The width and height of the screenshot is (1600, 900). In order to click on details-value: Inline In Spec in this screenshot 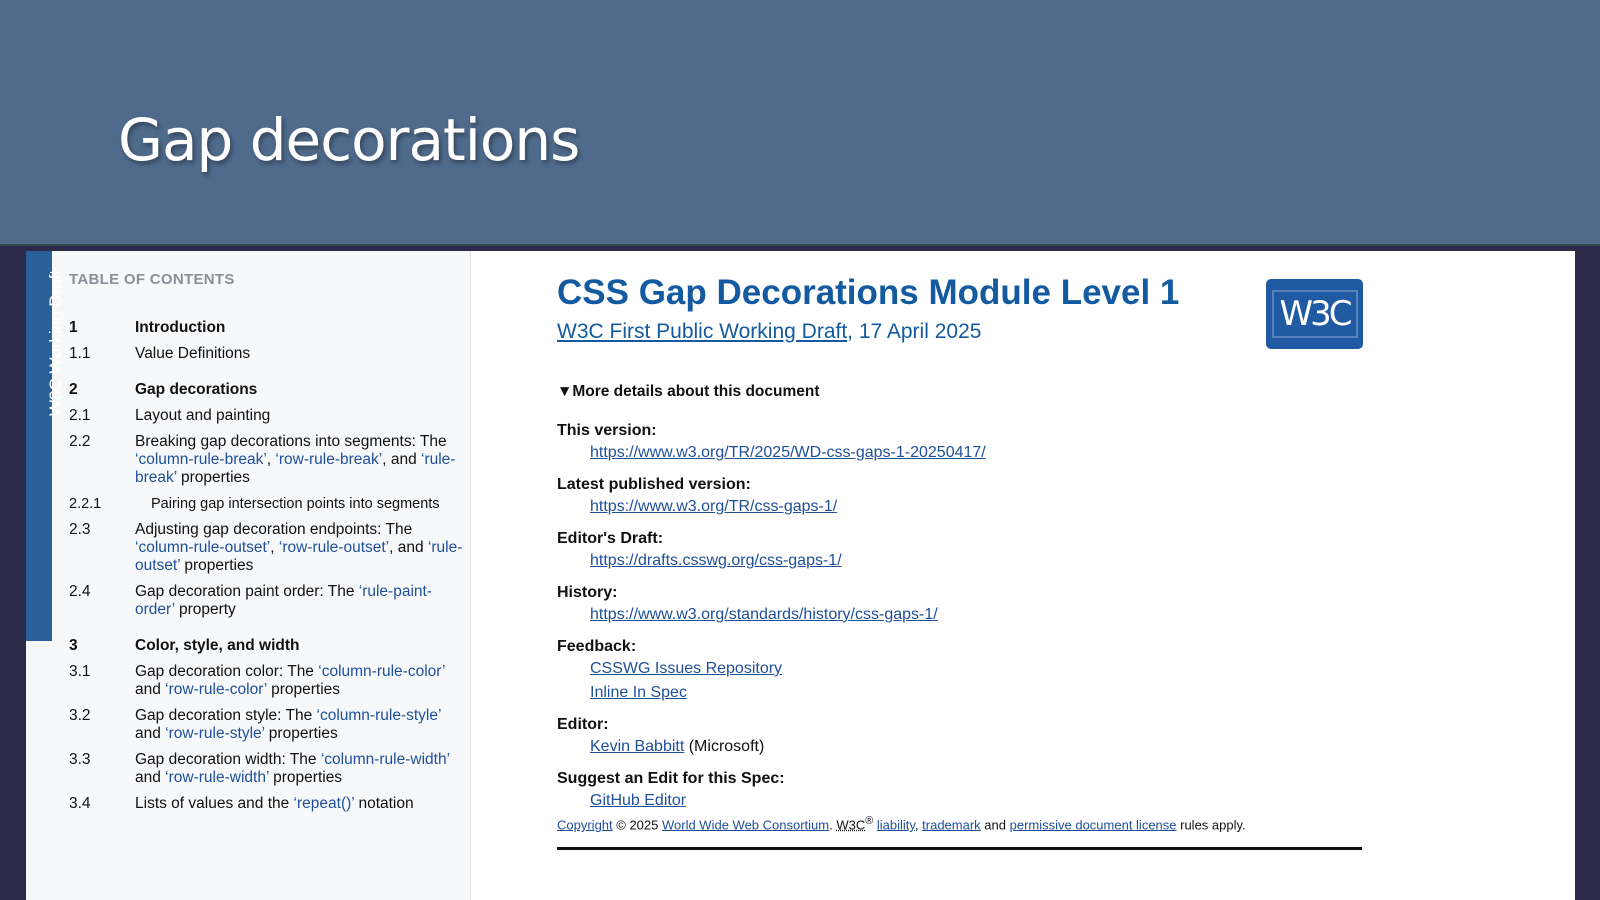, I will do `click(967, 693)`.